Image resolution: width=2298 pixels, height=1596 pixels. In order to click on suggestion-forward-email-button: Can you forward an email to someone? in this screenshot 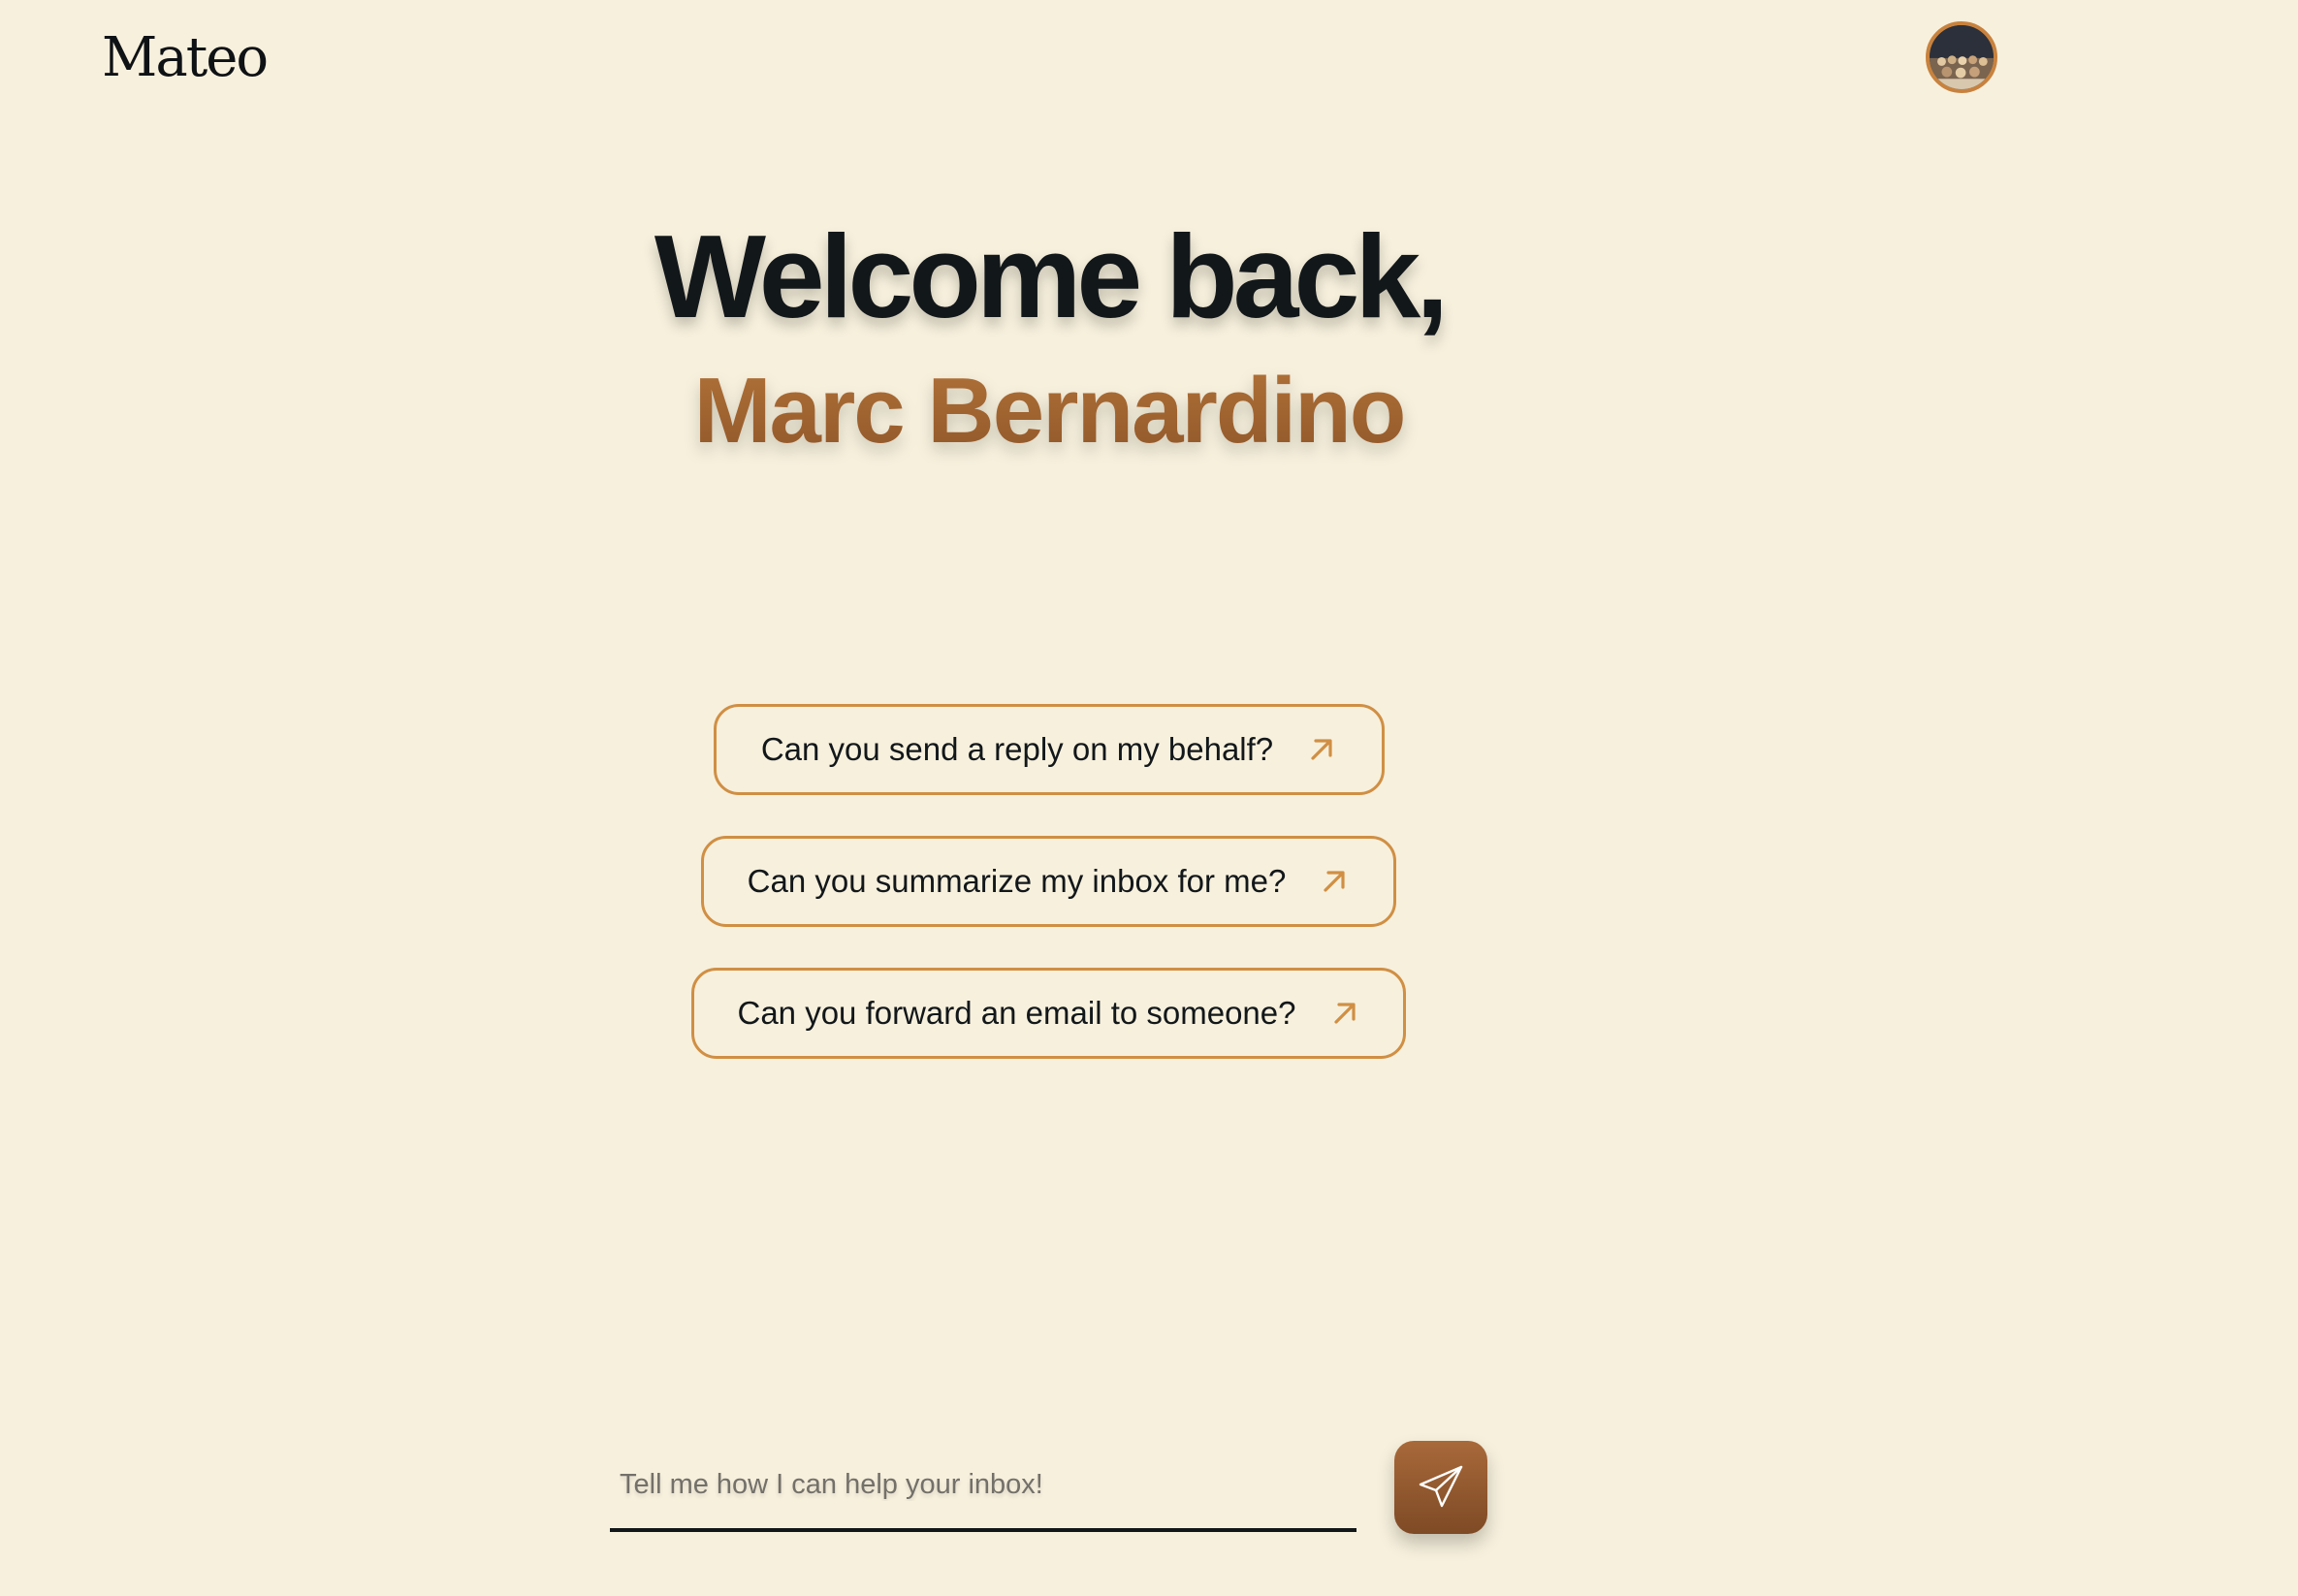, I will do `click(1048, 1013)`.